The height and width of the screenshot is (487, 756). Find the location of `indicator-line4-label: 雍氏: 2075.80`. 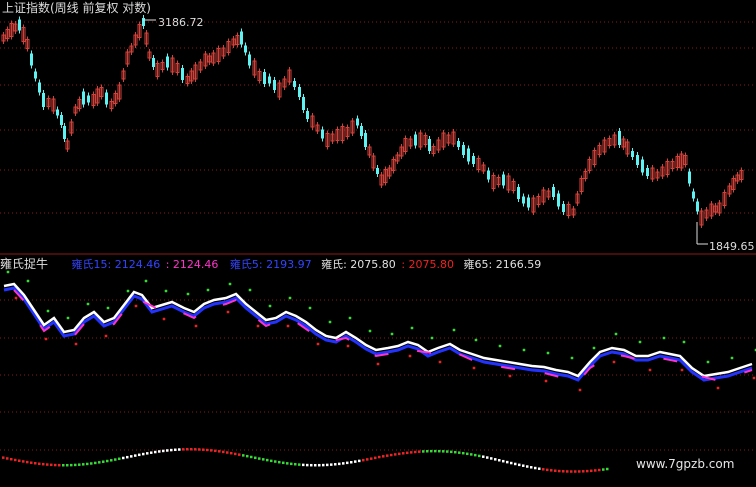

indicator-line4-label: 雍氏: 2075.80 is located at coordinates (358, 264).